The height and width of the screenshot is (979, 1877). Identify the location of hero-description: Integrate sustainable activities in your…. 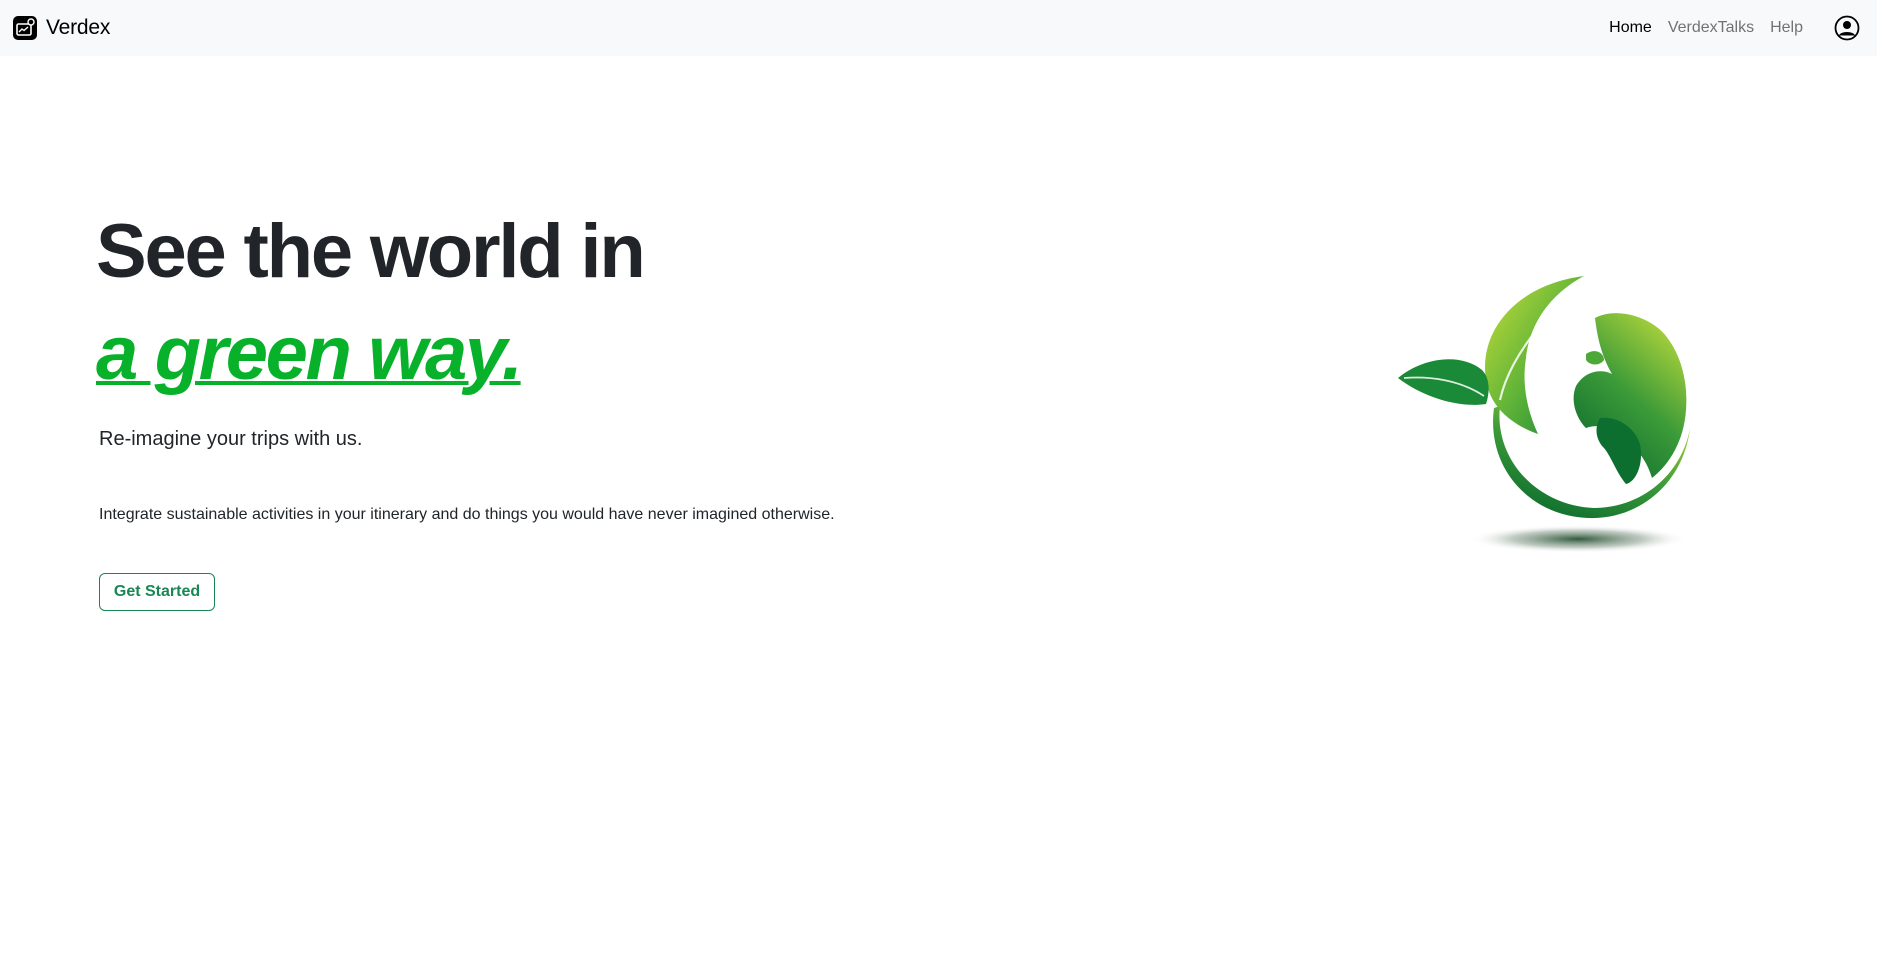
(467, 514).